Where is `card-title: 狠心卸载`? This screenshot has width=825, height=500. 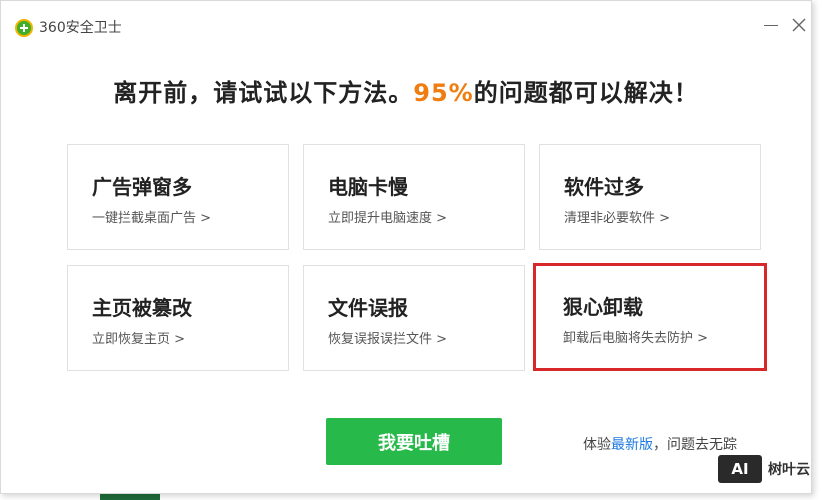
card-title: 狠心卸载 is located at coordinates (603, 307).